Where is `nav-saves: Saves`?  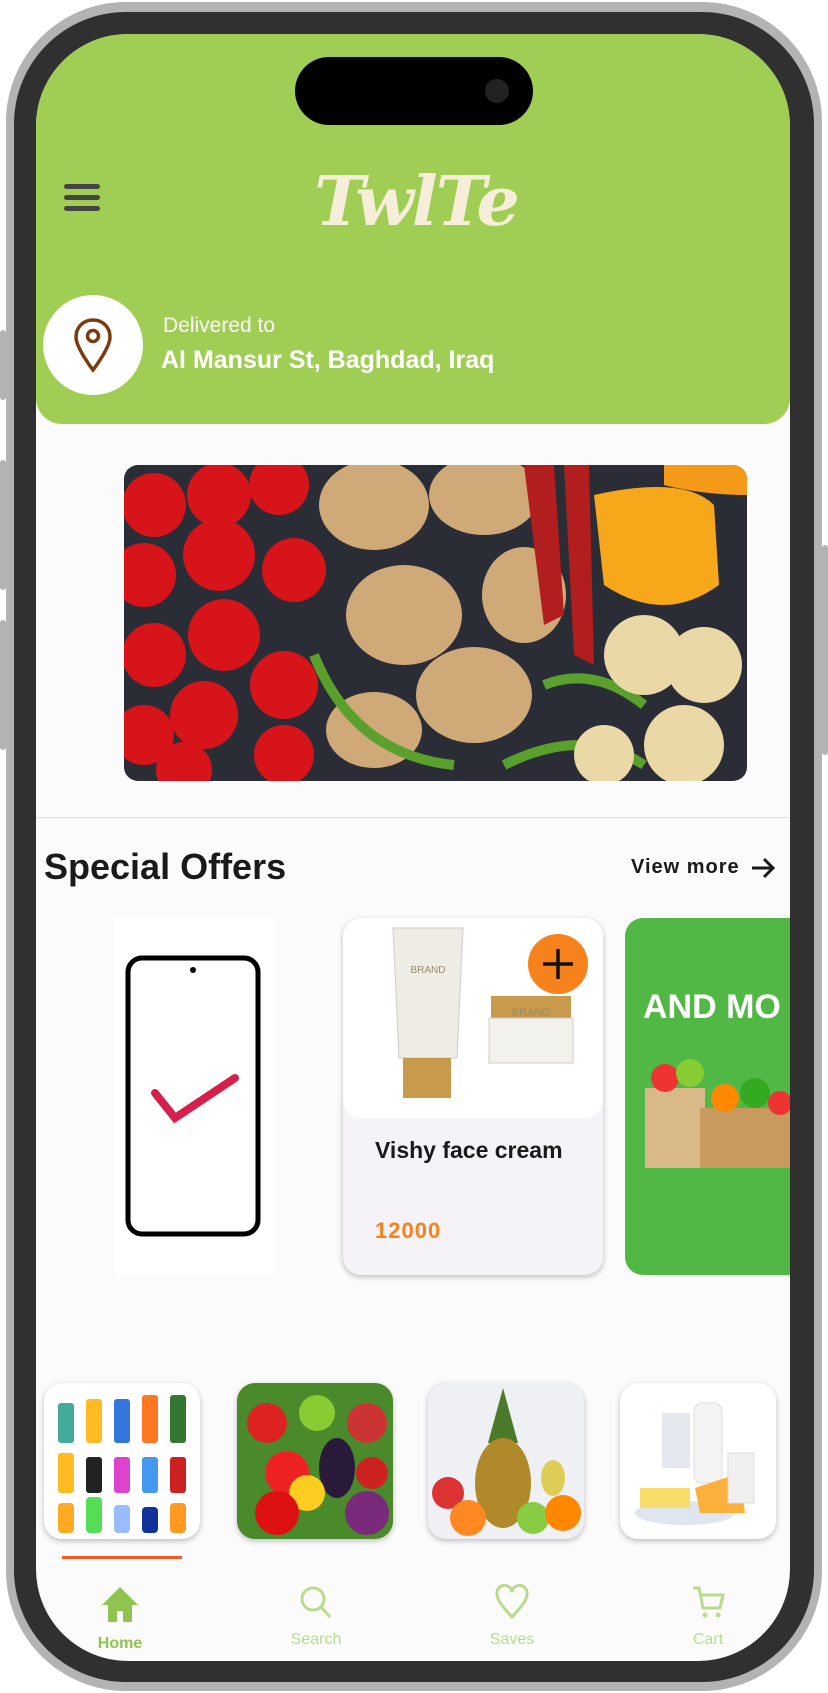
nav-saves: Saves is located at coordinates (512, 1616).